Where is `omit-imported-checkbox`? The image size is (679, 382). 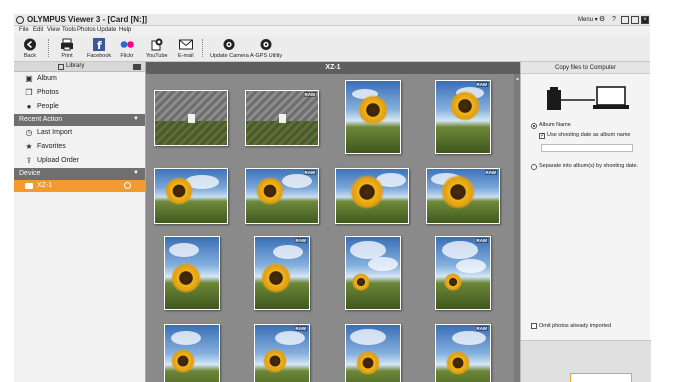 omit-imported-checkbox is located at coordinates (534, 326).